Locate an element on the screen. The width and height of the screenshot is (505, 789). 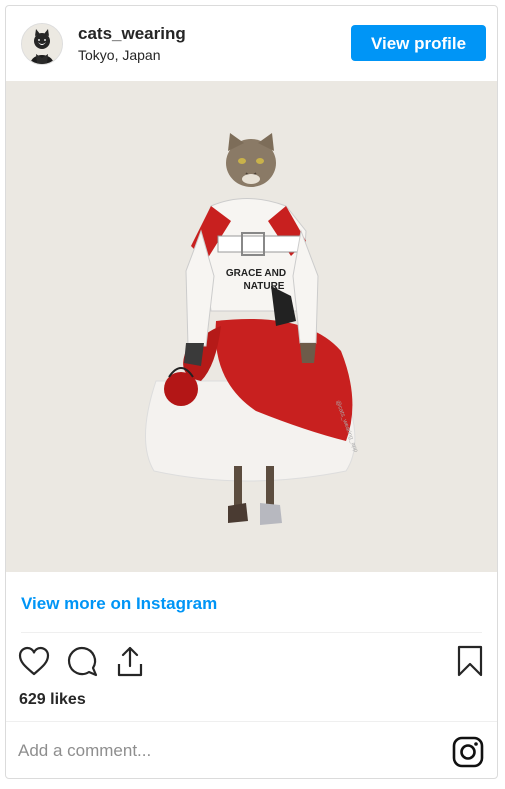
avatar is located at coordinates (42, 44).